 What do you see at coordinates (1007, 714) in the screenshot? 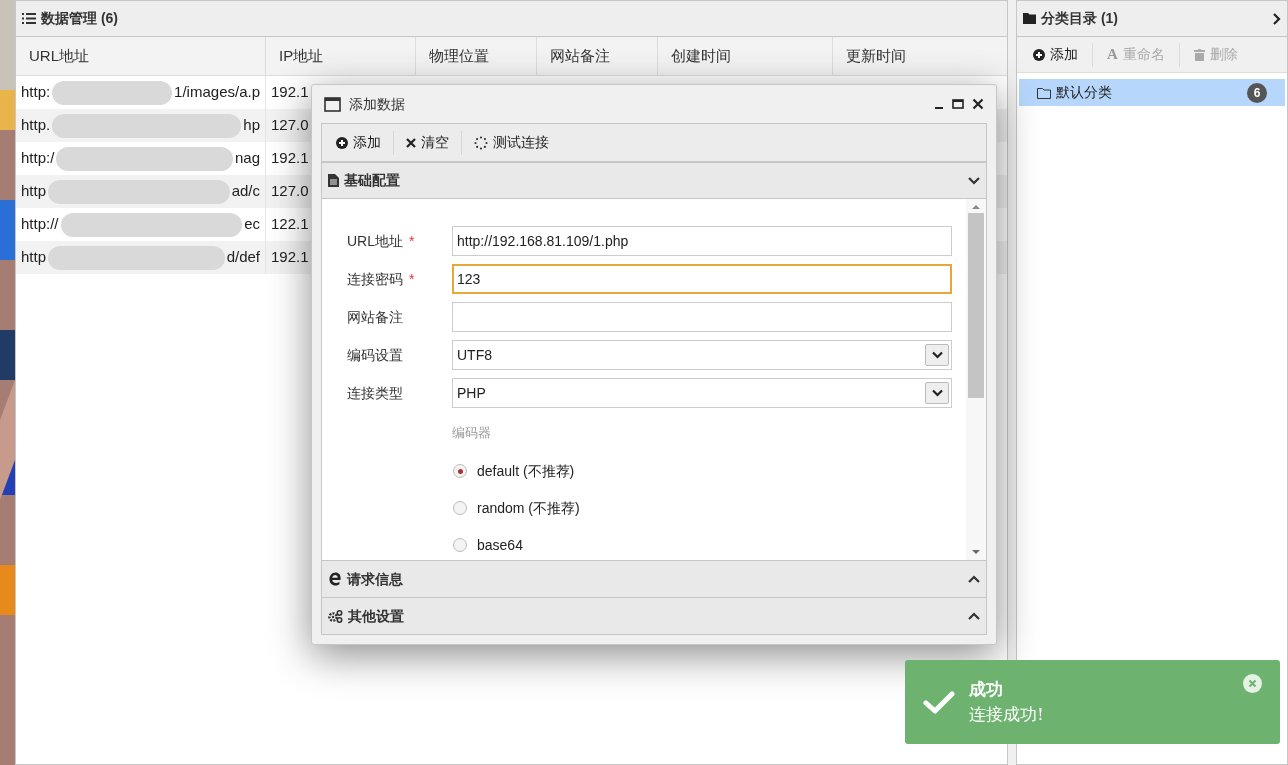
I see `toast-message: 连接成功!` at bounding box center [1007, 714].